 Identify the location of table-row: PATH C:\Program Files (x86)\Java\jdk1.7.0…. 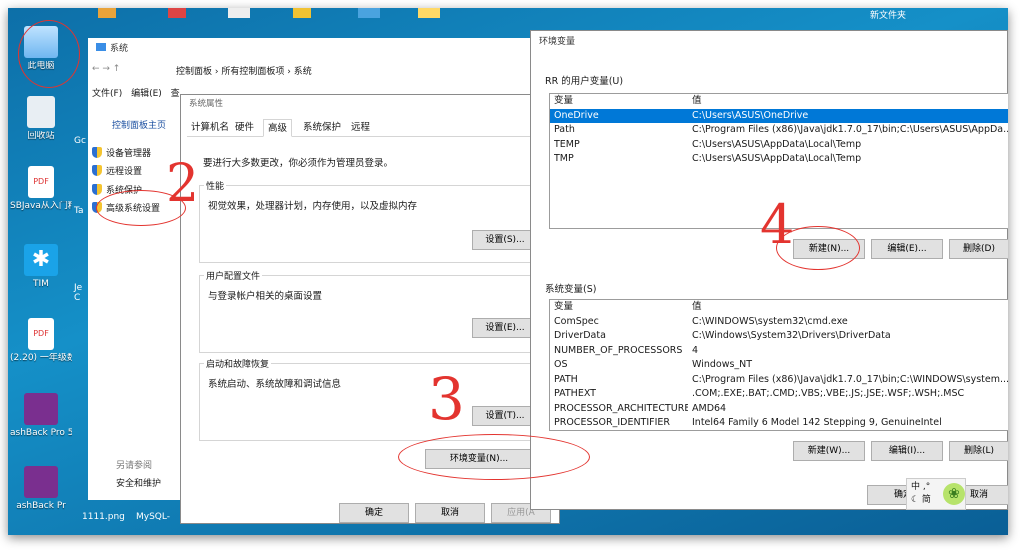
(779, 380).